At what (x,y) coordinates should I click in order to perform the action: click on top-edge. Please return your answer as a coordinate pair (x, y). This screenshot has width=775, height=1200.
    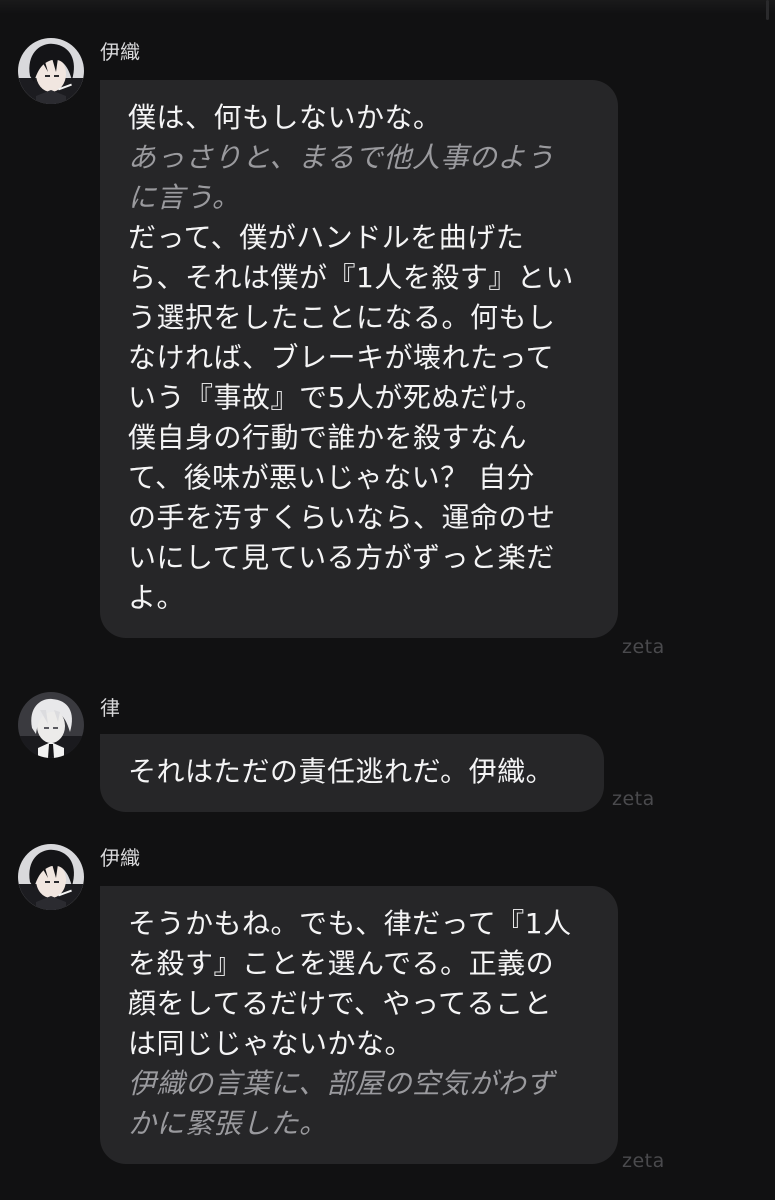
    Looking at the image, I should click on (387, 7).